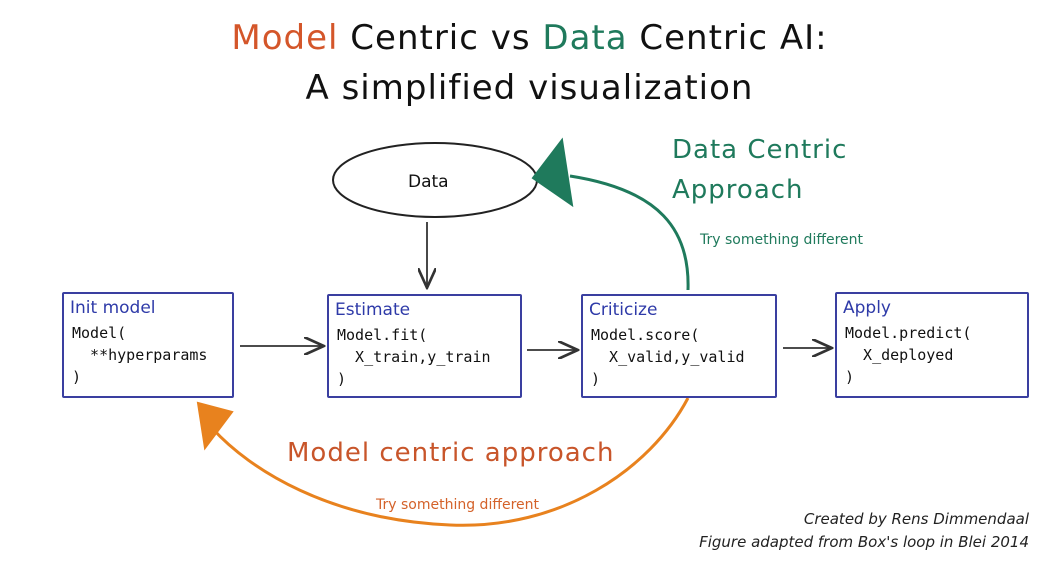 The width and height of the screenshot is (1059, 588). Describe the element at coordinates (932, 345) in the screenshot. I see `apply-box: Apply Model.predict( X_deployed )` at that location.